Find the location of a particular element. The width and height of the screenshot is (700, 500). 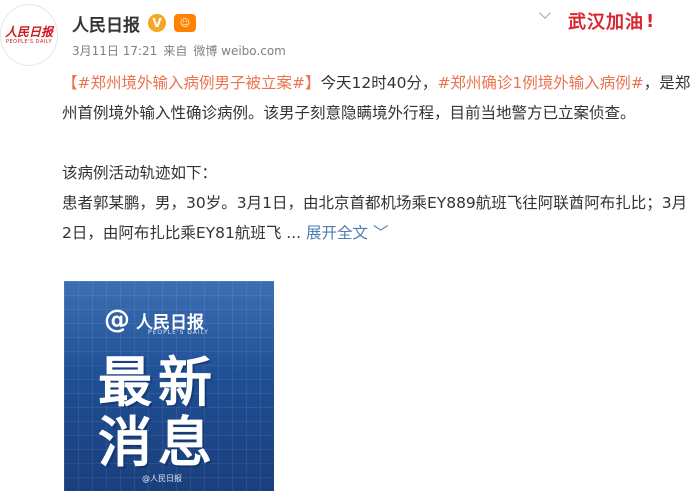

avatar: 人民日报 PEOPLE'S DAILY is located at coordinates (29, 35).